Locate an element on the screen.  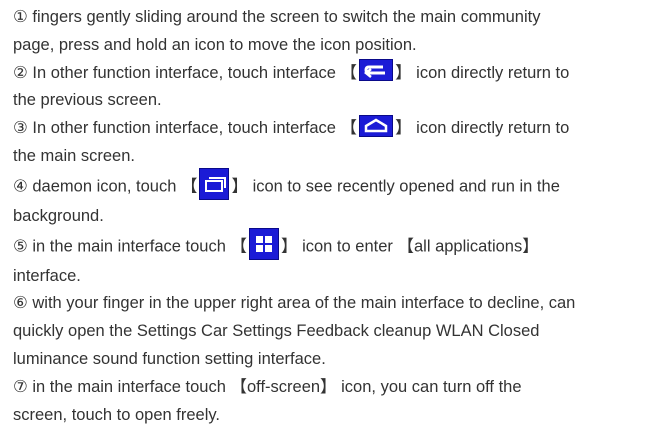
item-5-text-before: ⑤ in the main interface touch 【 is located at coordinates (130, 245).